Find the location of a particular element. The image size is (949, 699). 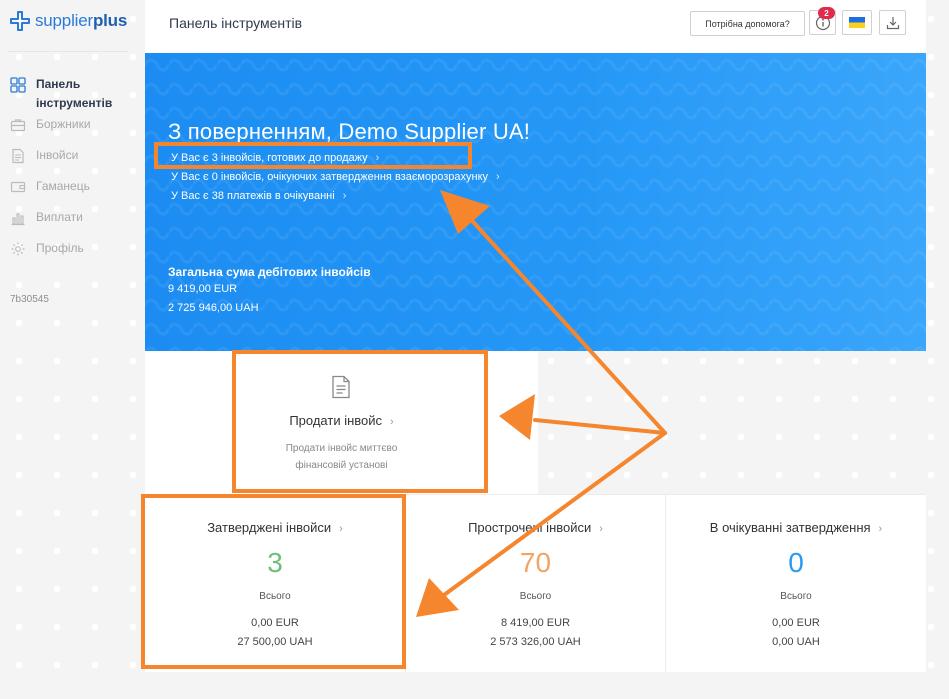

stat-value: 3 is located at coordinates (275, 562).